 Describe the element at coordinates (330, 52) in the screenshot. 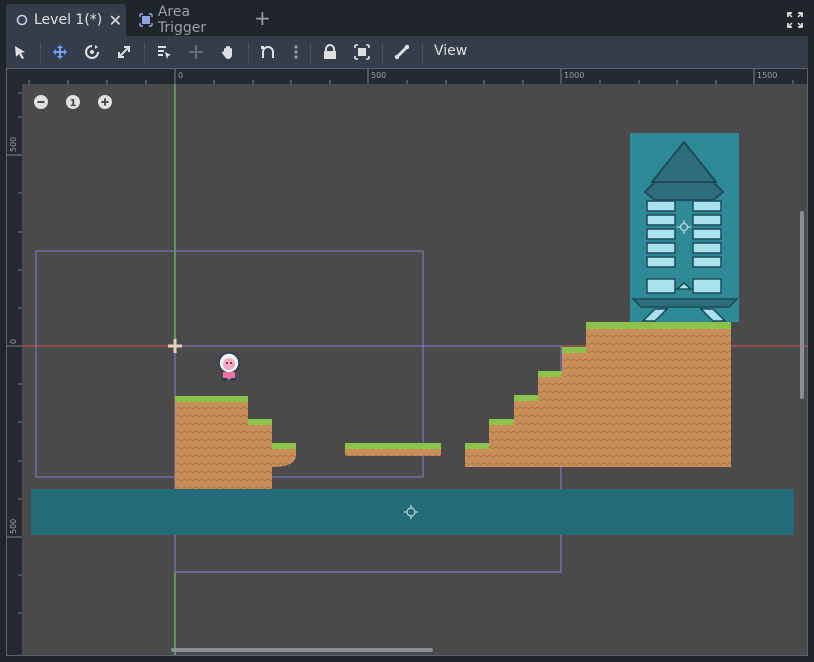

I see `lock-icon` at that location.